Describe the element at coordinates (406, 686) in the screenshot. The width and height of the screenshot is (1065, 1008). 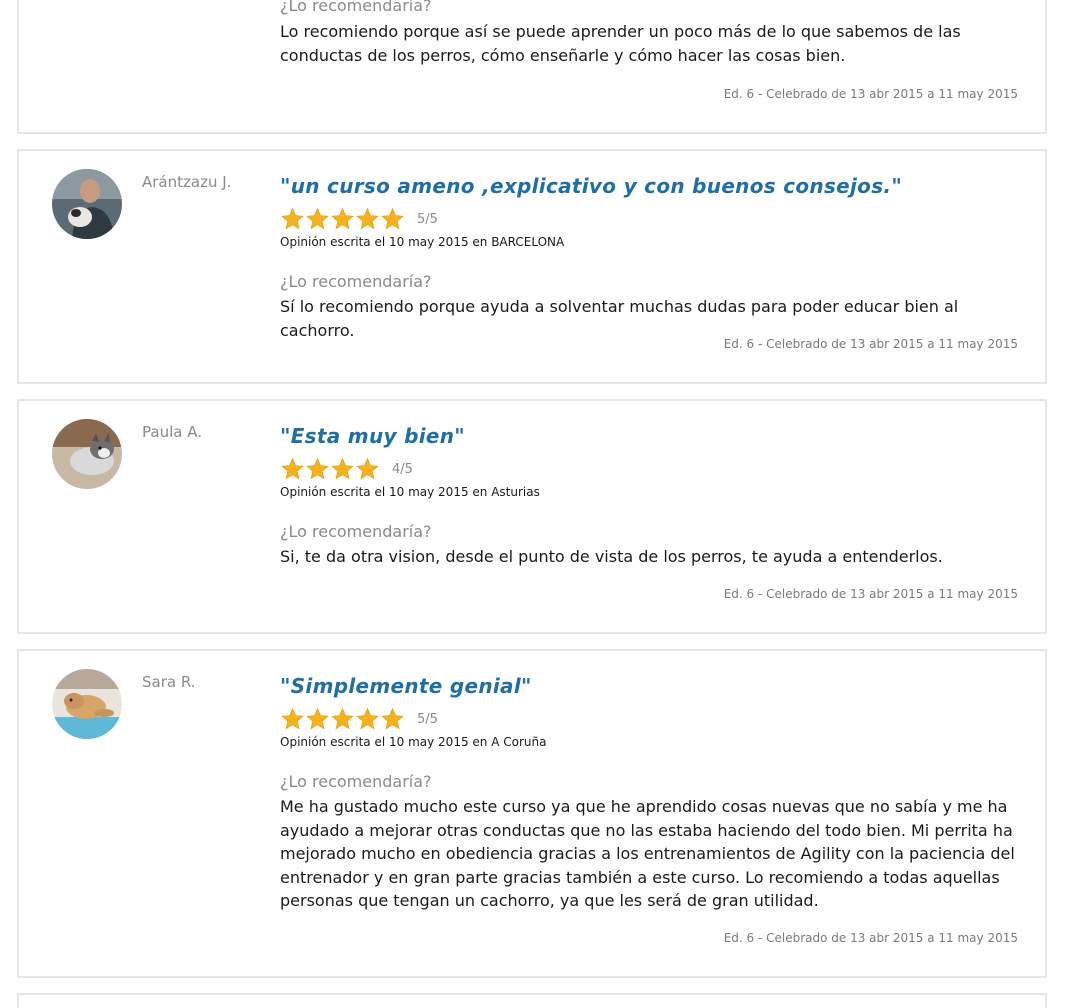
I see `review-title: "Simplemente genial"` at that location.